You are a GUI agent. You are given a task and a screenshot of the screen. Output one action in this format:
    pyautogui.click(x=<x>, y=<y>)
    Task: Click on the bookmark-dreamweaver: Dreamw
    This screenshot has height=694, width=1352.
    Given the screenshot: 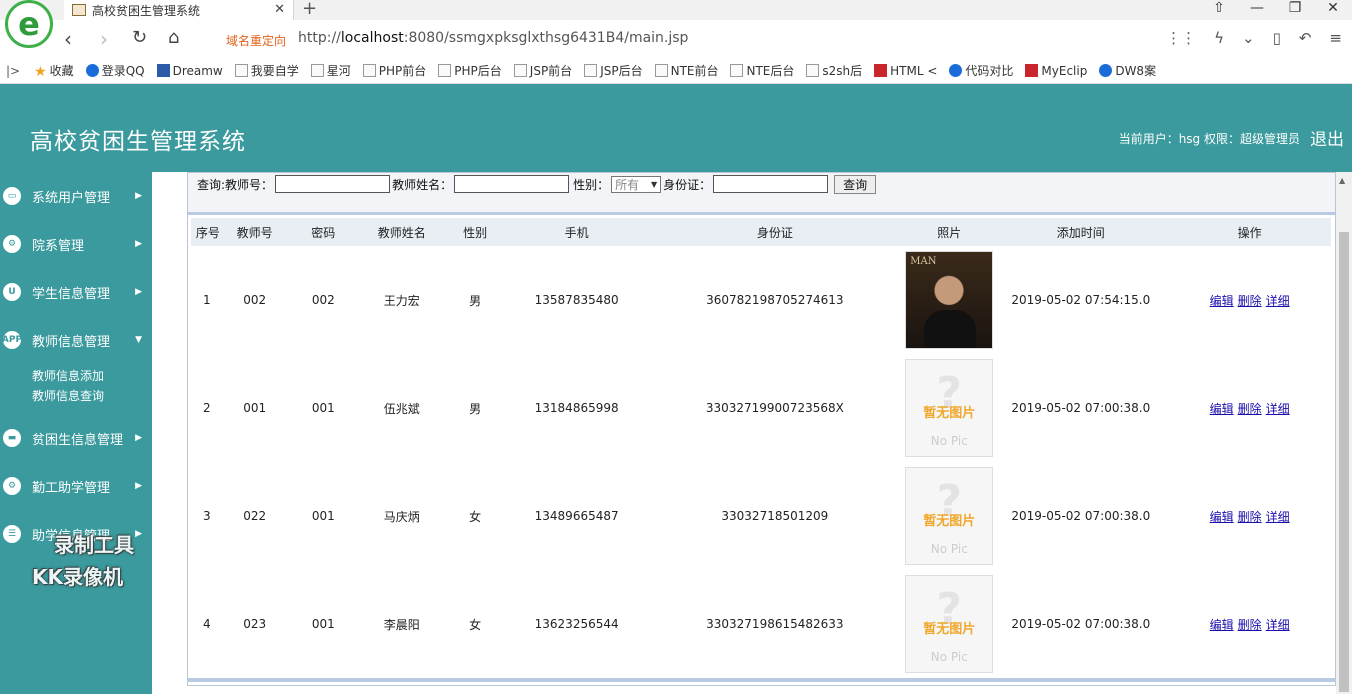 What is the action you would take?
    pyautogui.click(x=189, y=71)
    